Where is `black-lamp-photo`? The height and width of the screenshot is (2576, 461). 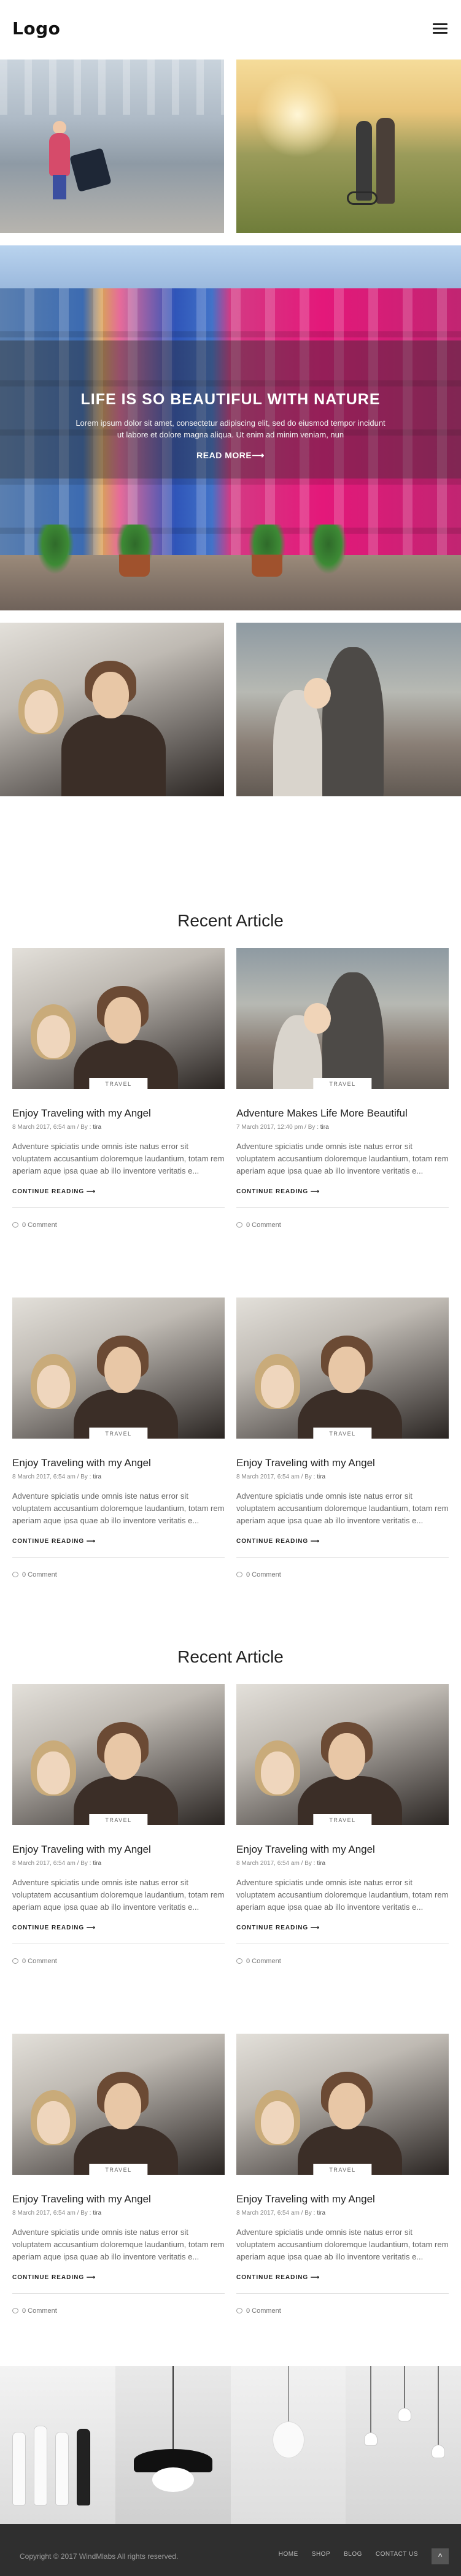
black-lamp-photo is located at coordinates (173, 2445).